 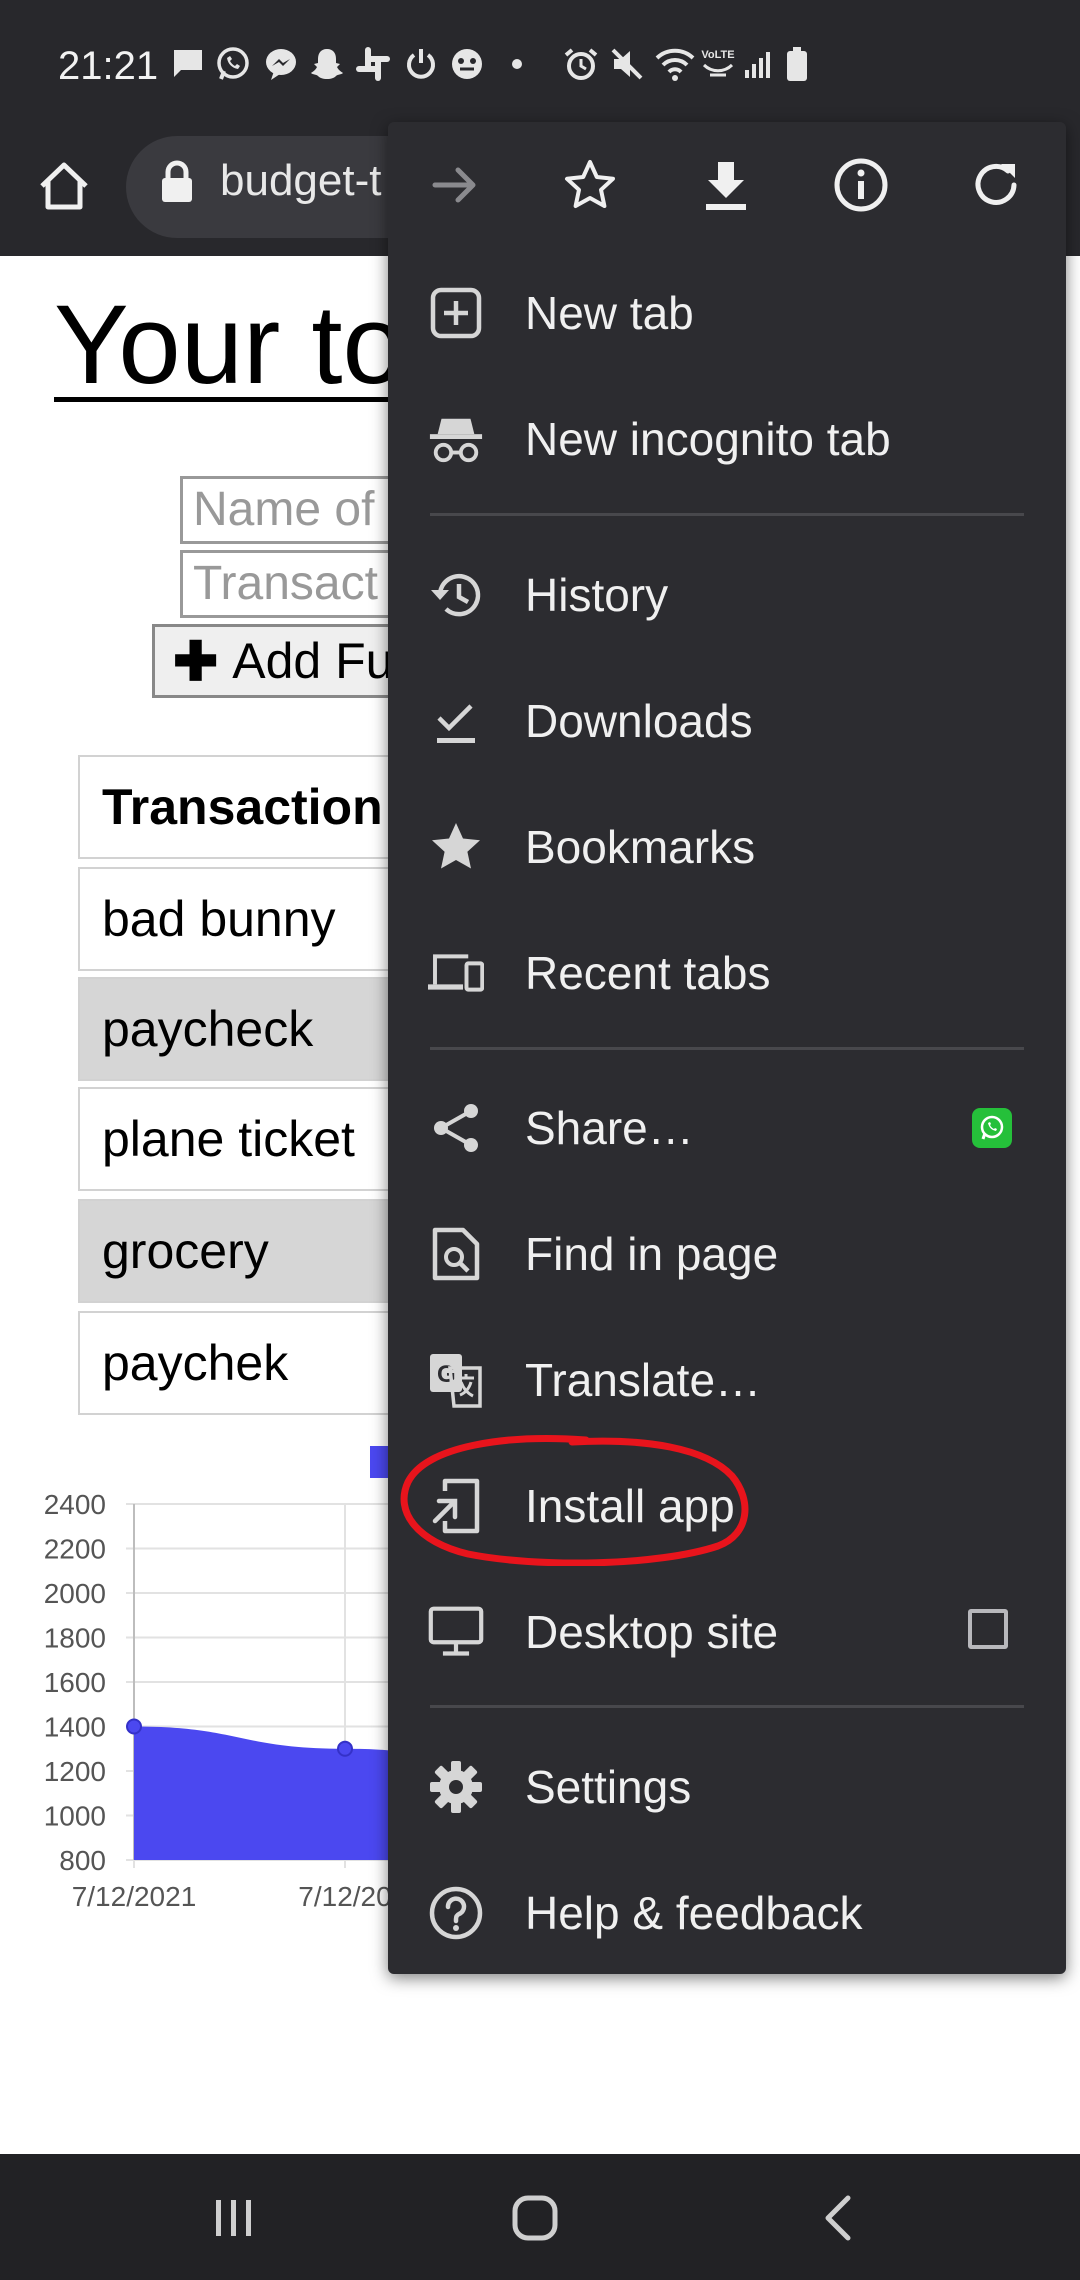 I want to click on table-row: bad bunny, so click(x=238, y=919).